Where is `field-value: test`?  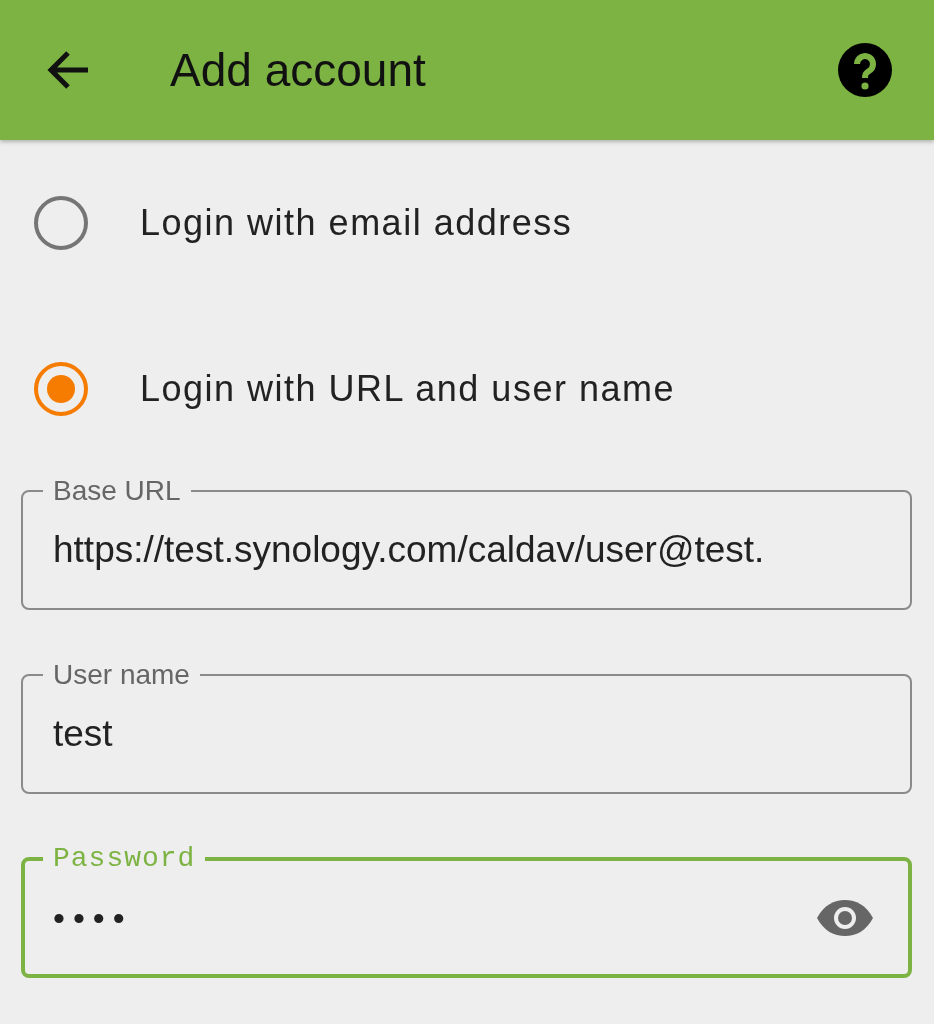 field-value: test is located at coordinates (466, 734).